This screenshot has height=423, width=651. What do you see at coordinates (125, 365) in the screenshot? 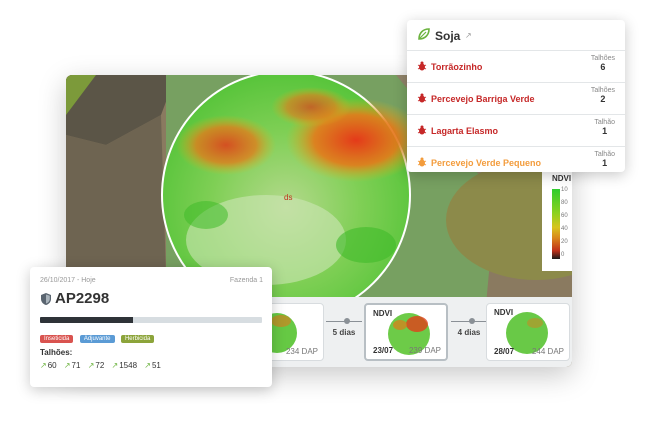
I see `plot-item: ↗1548` at bounding box center [125, 365].